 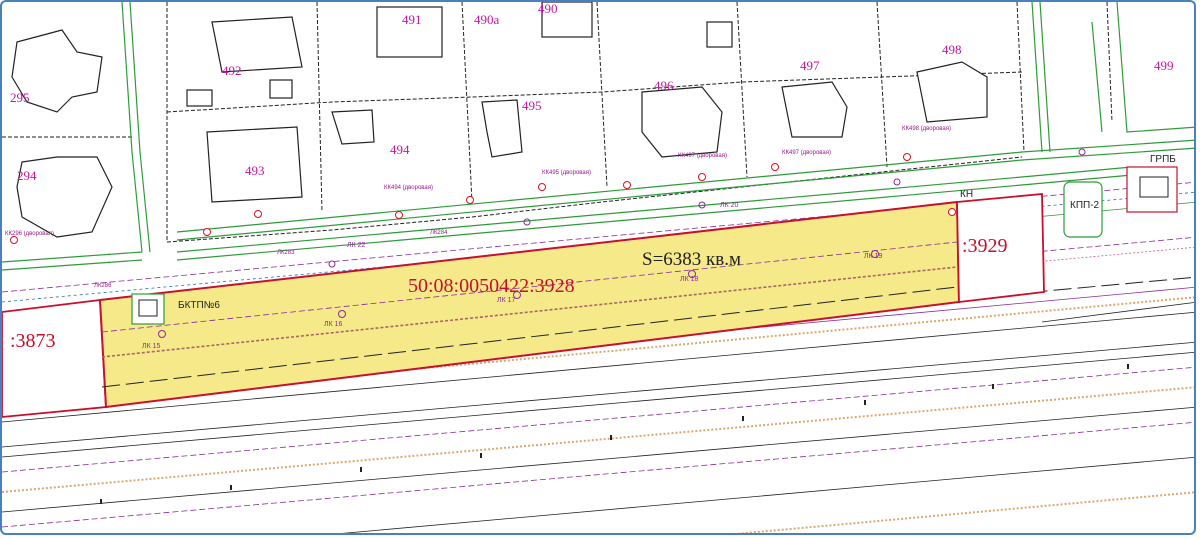 I want to click on lot-number: 491, so click(x=412, y=19).